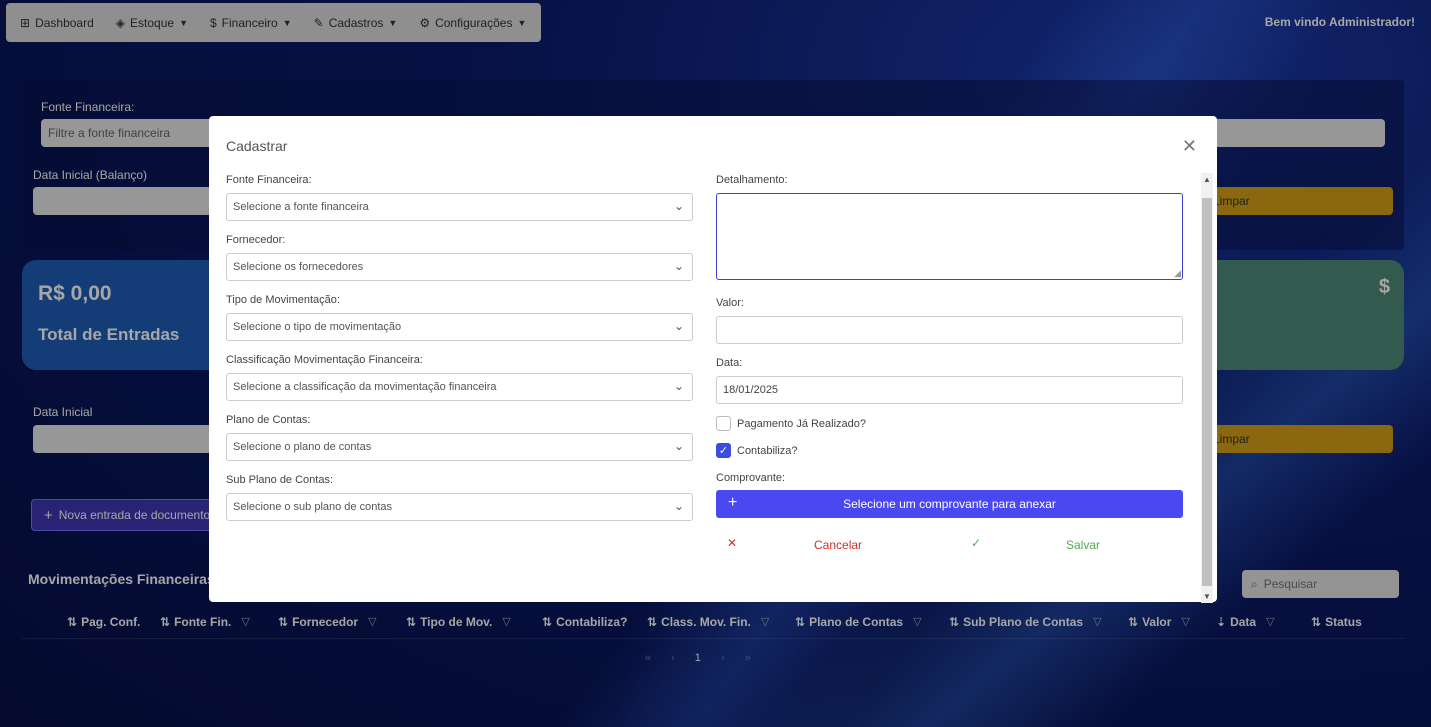 Image resolution: width=1431 pixels, height=727 pixels. What do you see at coordinates (269, 180) in the screenshot?
I see `fonte-label: Fonte Financeira:` at bounding box center [269, 180].